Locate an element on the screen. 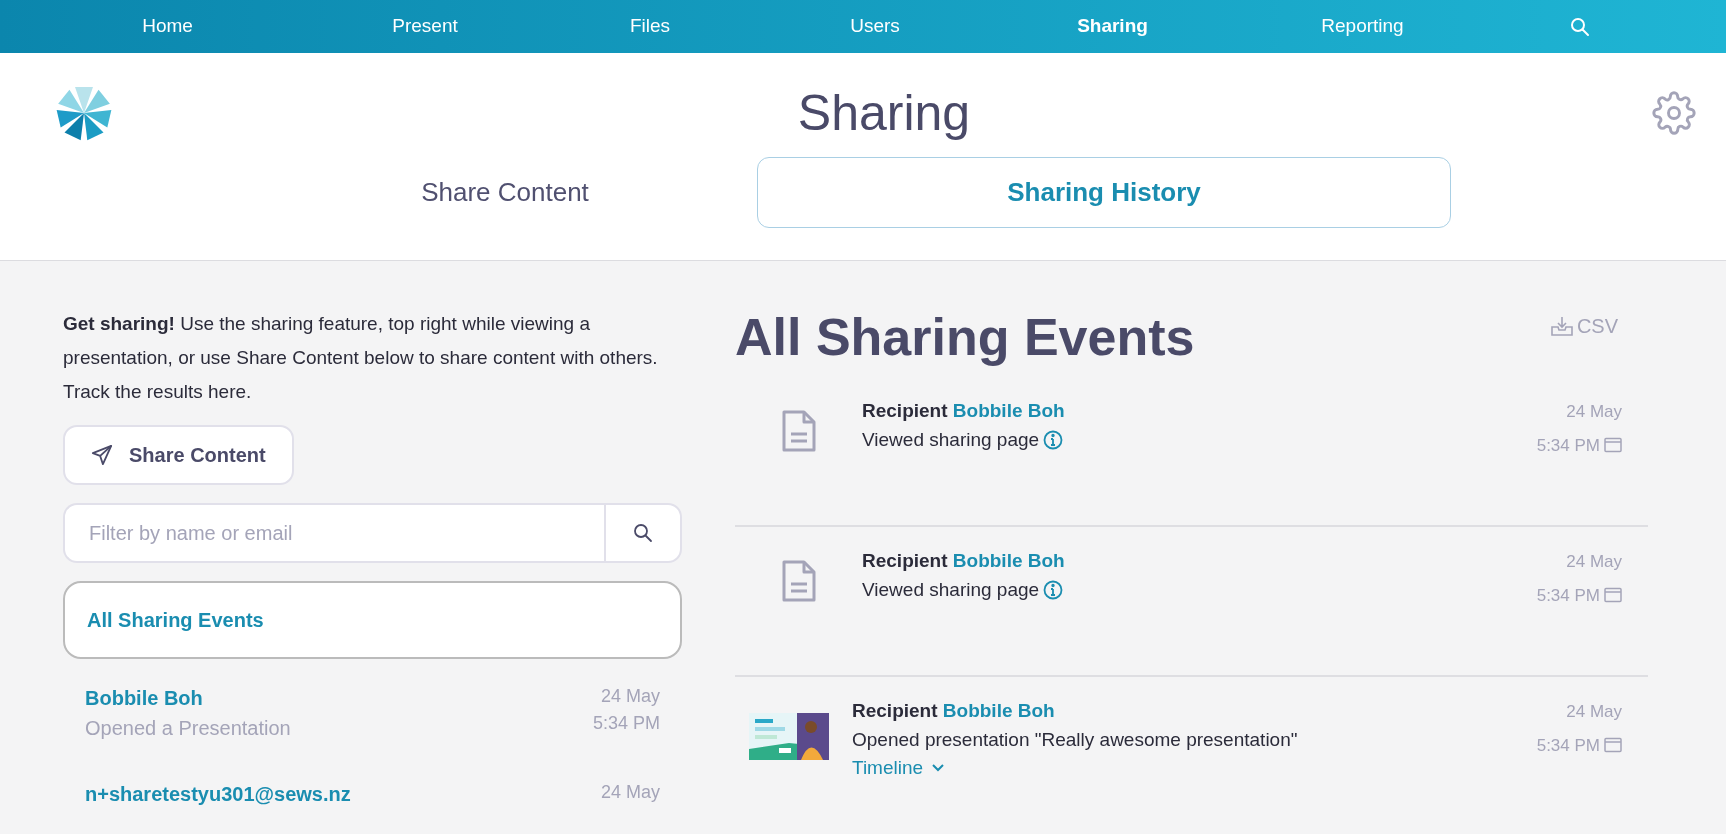 This screenshot has width=1726, height=834. contact-name: n+sharetestyu301@sews.nz is located at coordinates (218, 794).